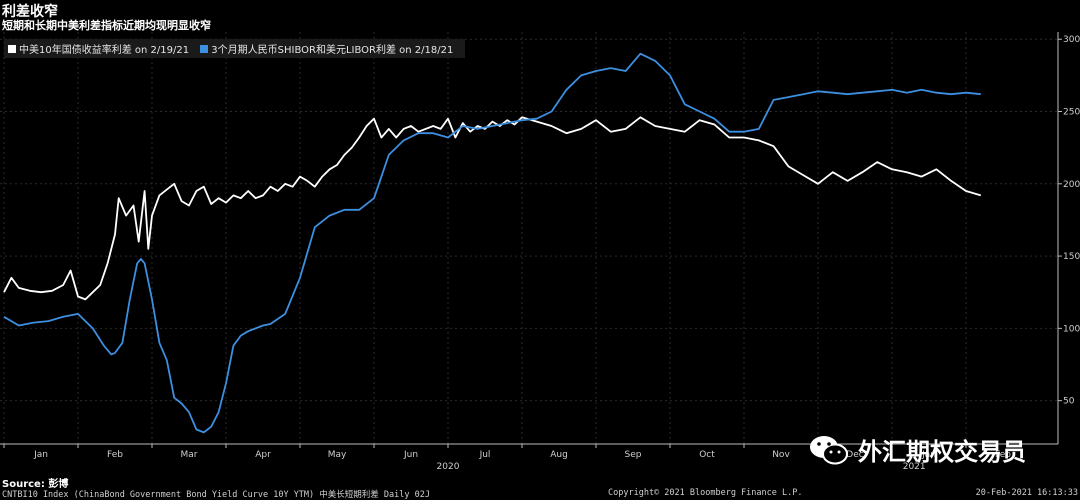  I want to click on legend-item-series-1: 中美10年国债收益率利差 on 2/19/21, so click(98, 48).